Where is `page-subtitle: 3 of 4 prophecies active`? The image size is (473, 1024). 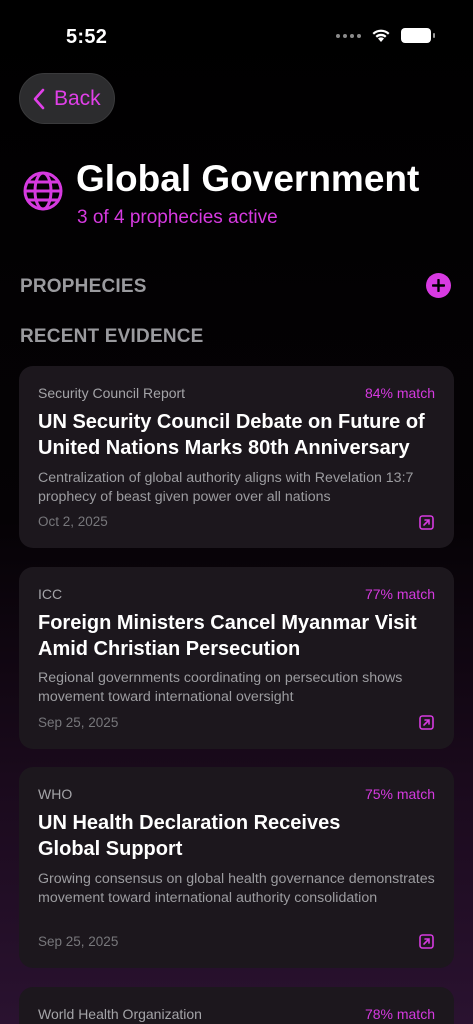 page-subtitle: 3 of 4 prophecies active is located at coordinates (177, 217).